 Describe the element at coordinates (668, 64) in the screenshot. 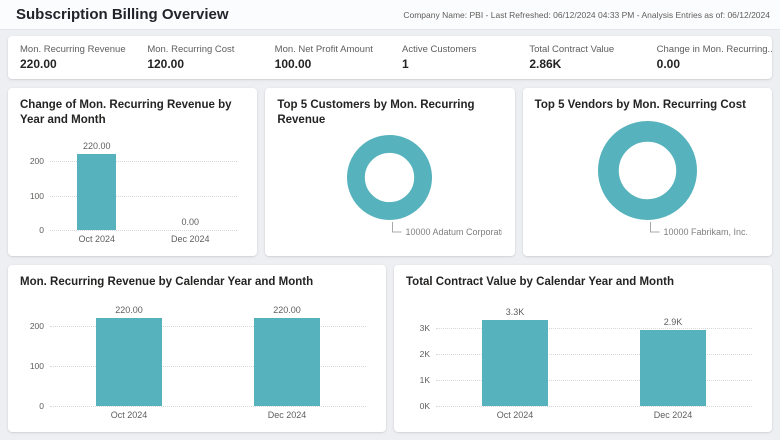

I see `kpi-value: 0.00` at that location.